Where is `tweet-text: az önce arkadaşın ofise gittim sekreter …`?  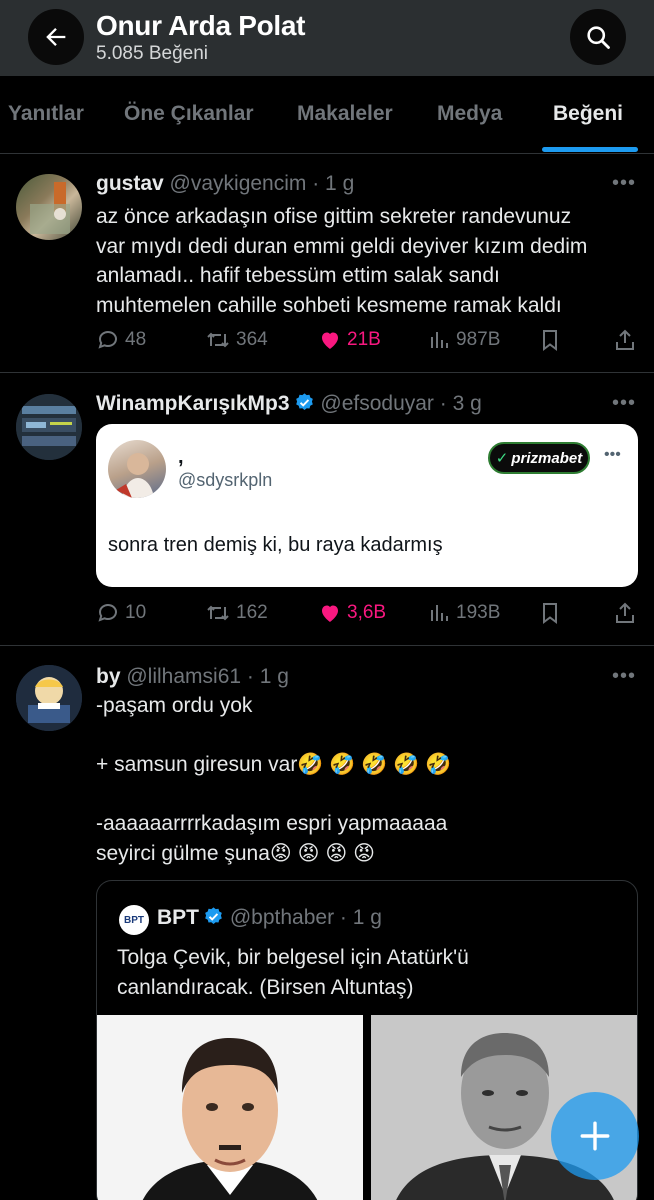
tweet-text: az önce arkadaşın ofise gittim sekreter … is located at coordinates (342, 261).